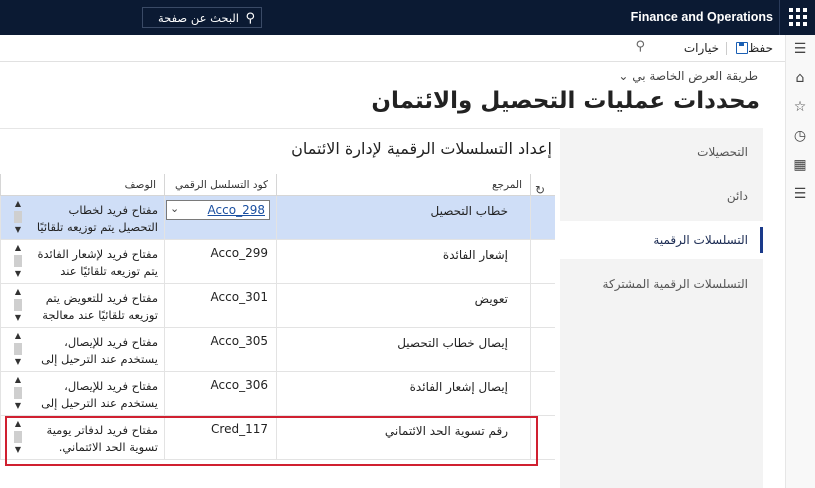 The height and width of the screenshot is (488, 815). I want to click on home-icon: ⌂, so click(800, 78).